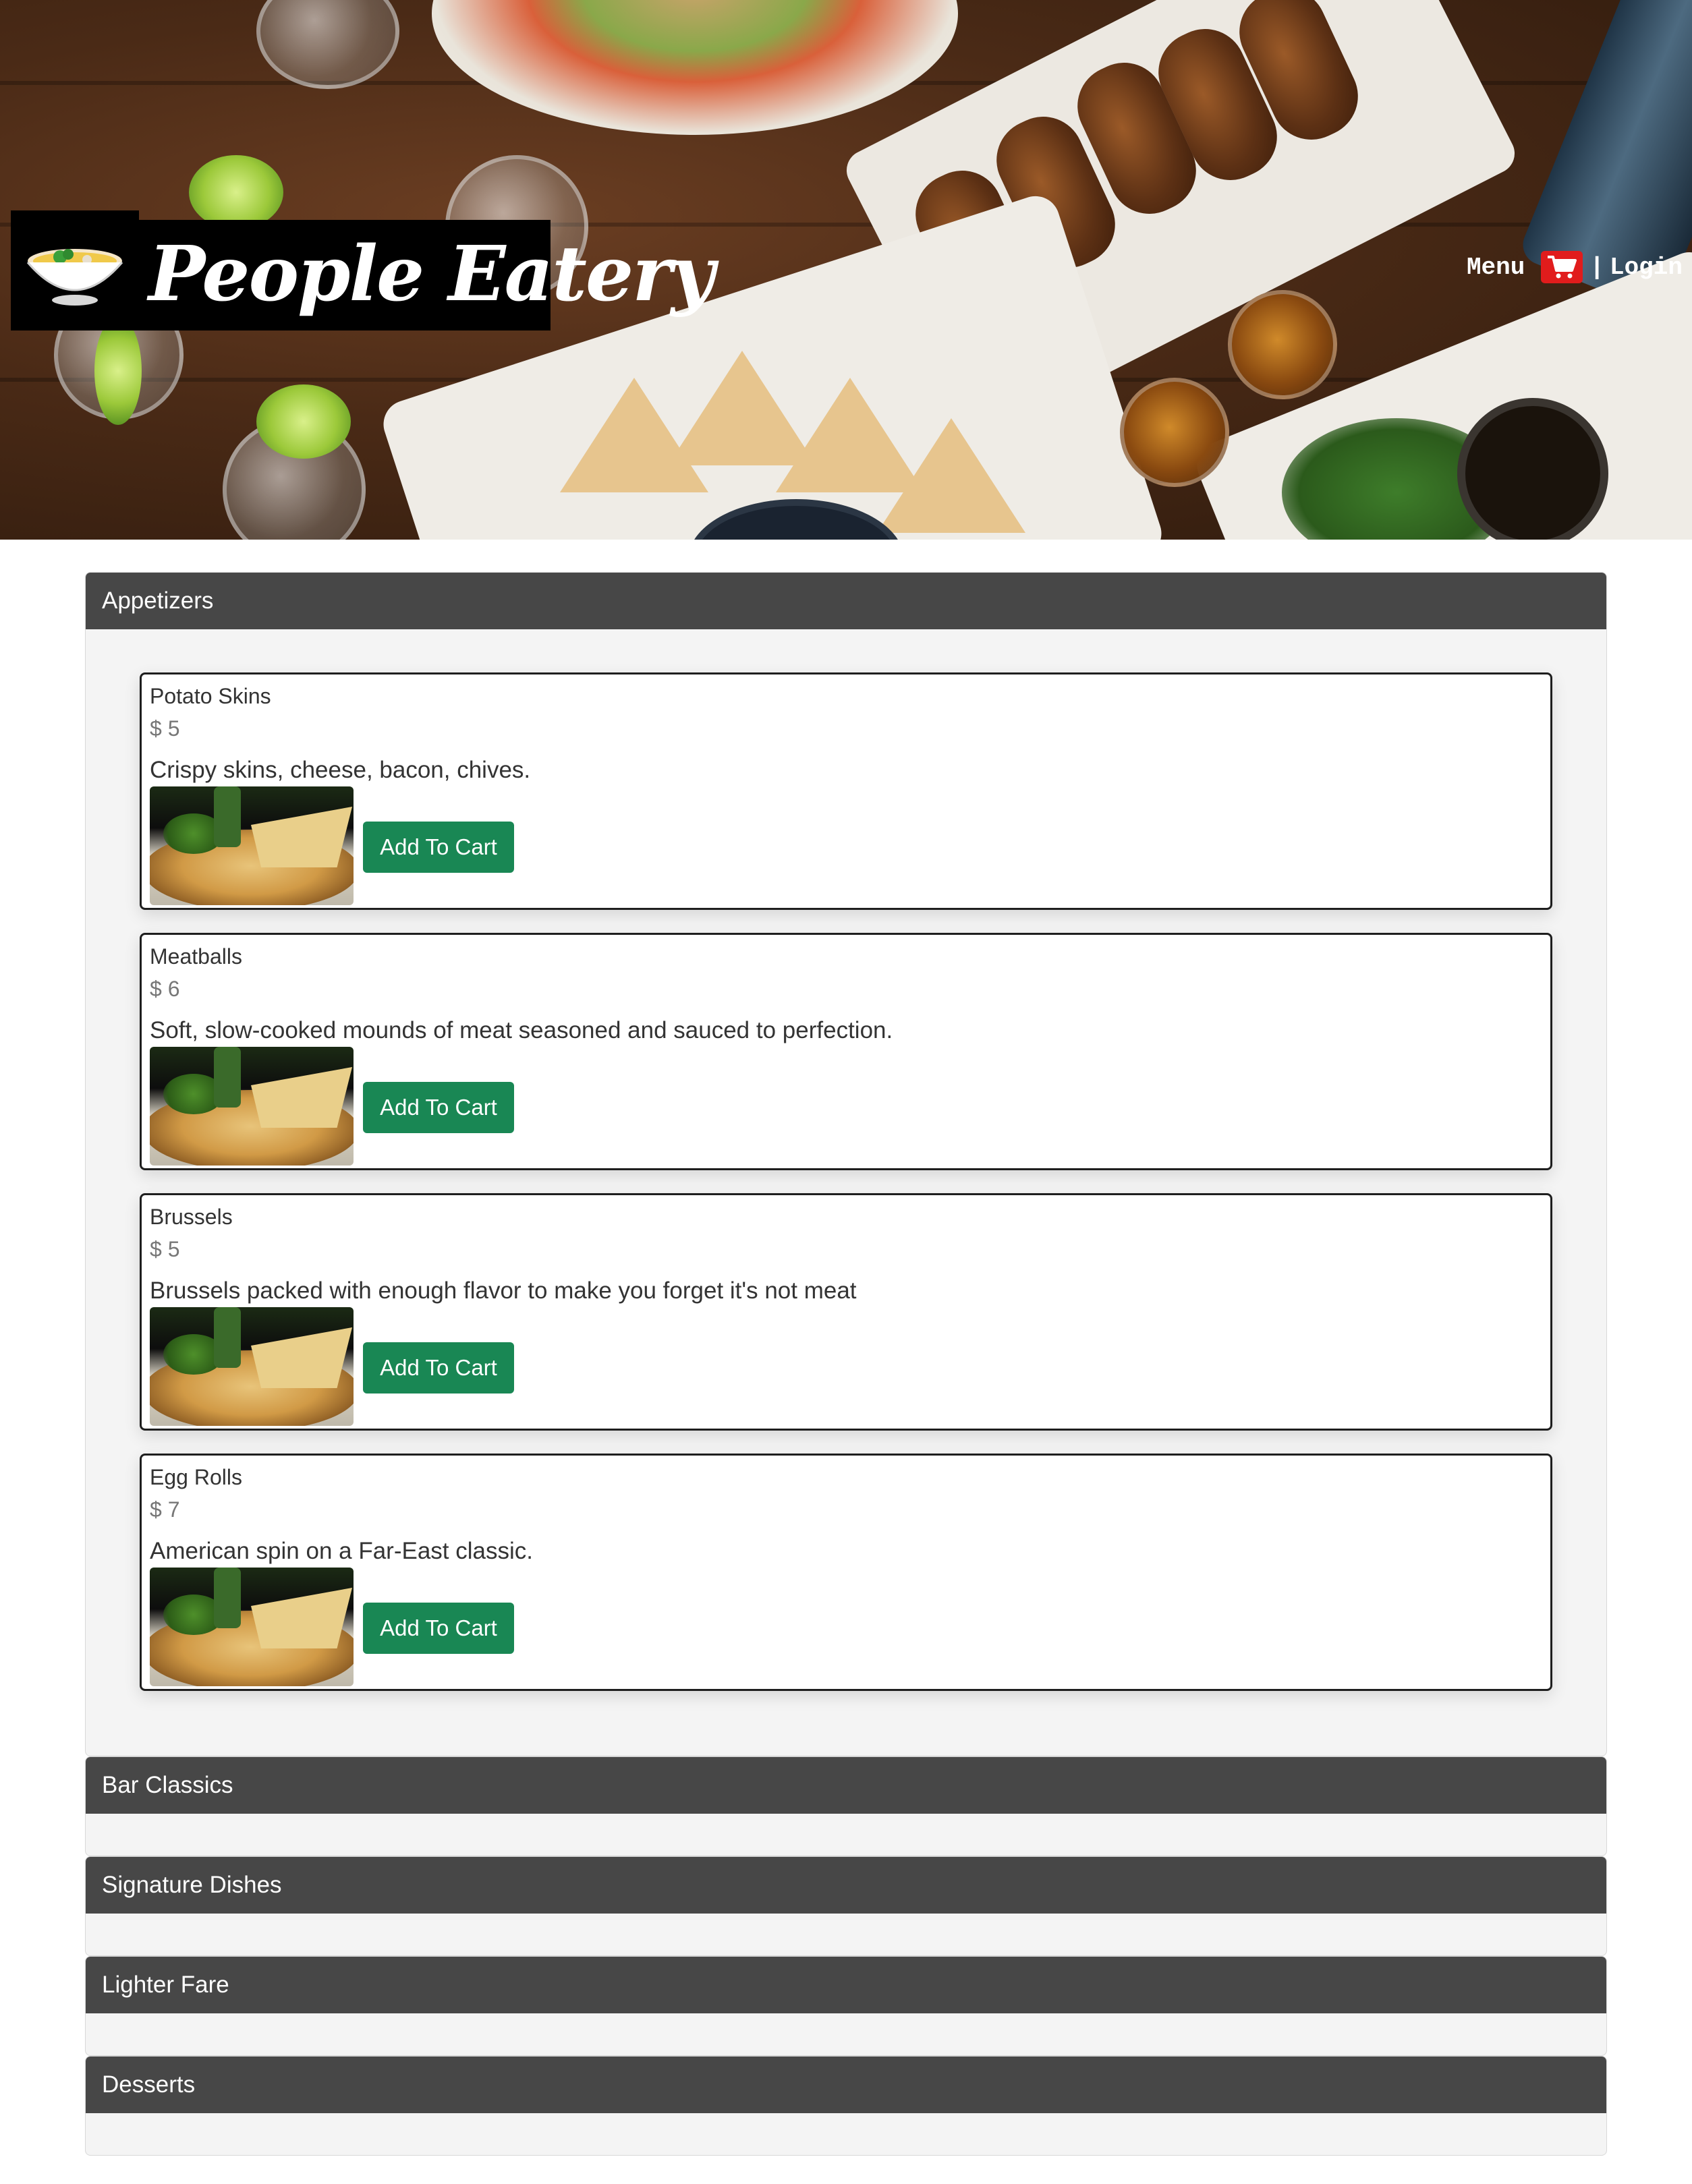 Image resolution: width=1692 pixels, height=2184 pixels. Describe the element at coordinates (165, 1510) in the screenshot. I see `item-price: $ 7` at that location.